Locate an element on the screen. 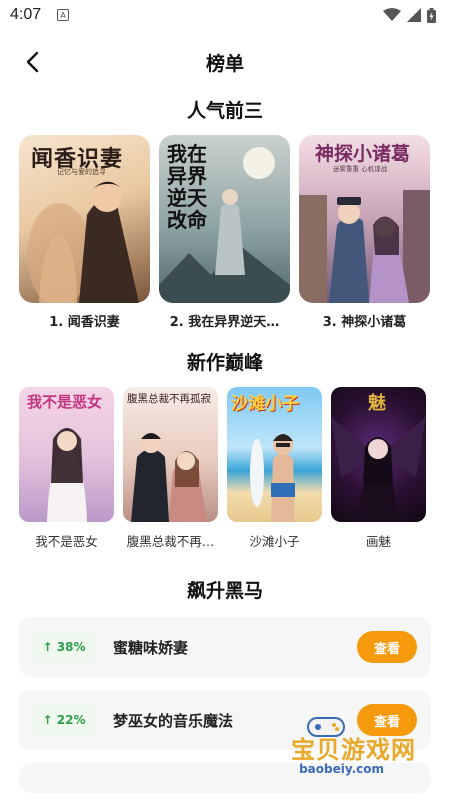 This screenshot has width=450, height=800. new-work-card-1: 我不是恶女 我不是恶女 is located at coordinates (66, 468).